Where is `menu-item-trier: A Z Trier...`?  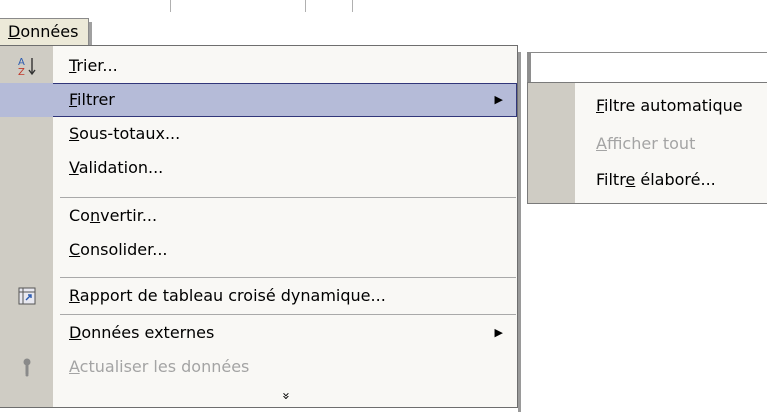
menu-item-trier: A Z Trier... is located at coordinates (258, 66).